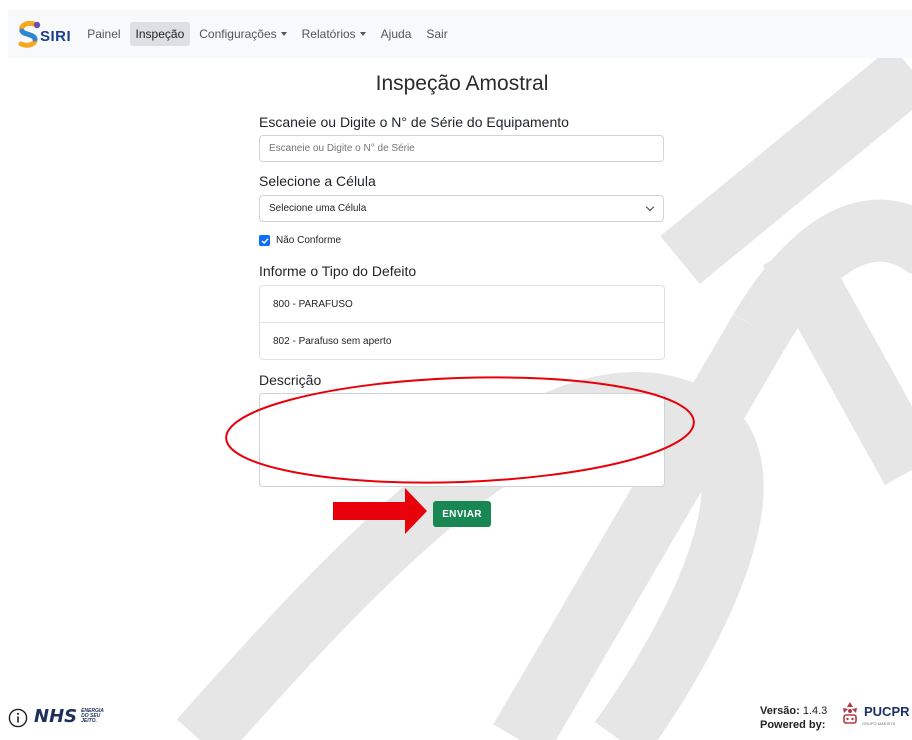 This screenshot has width=912, height=740. Describe the element at coordinates (328, 34) in the screenshot. I see `nav-relatorios-label: Relatórios` at that location.